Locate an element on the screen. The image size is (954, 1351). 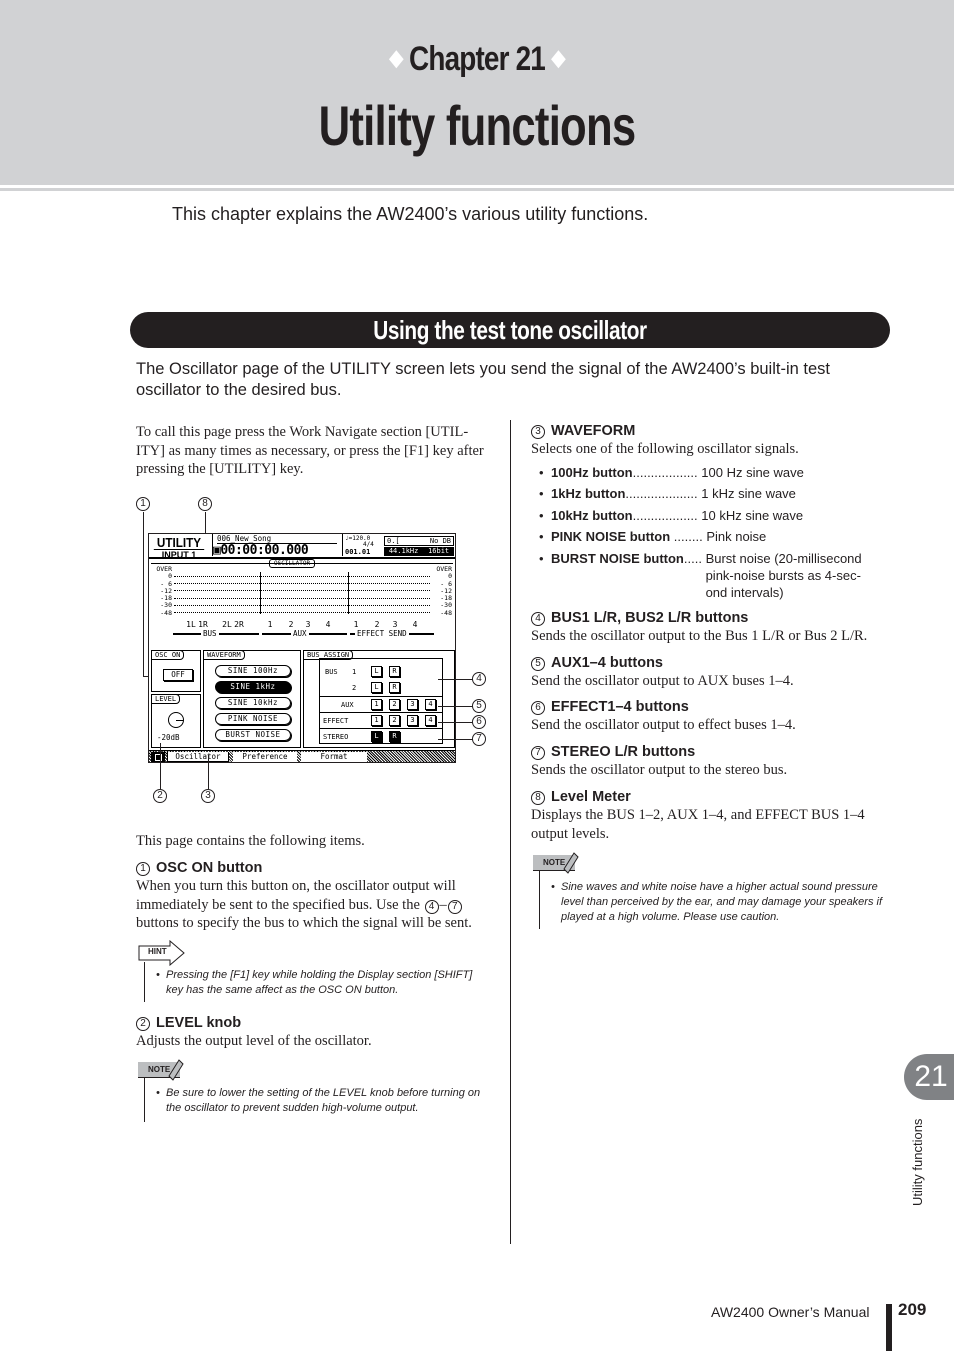
tab-preference: Preference is located at coordinates (265, 757).